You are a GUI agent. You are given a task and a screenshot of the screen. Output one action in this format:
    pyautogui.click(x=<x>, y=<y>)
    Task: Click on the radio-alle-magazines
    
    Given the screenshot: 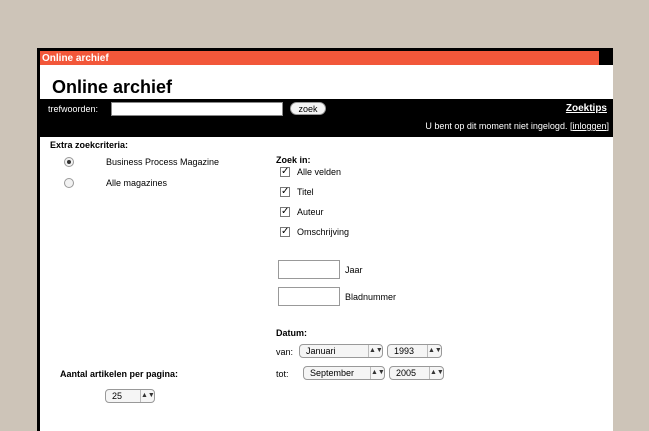 What is the action you would take?
    pyautogui.click(x=69, y=183)
    